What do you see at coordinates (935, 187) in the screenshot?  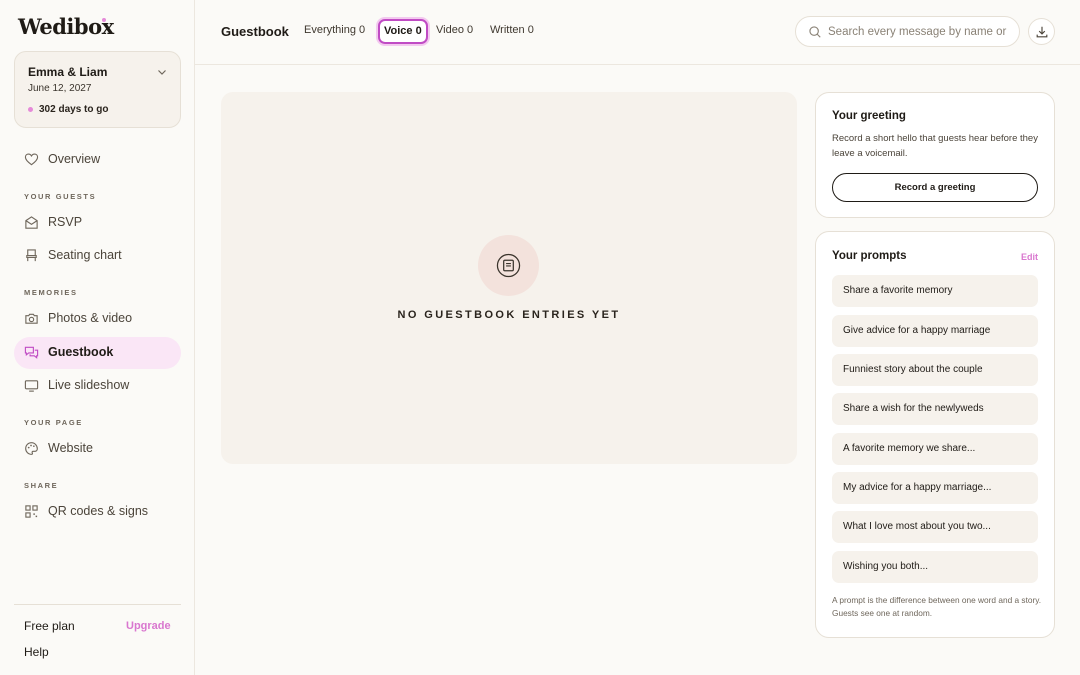 I see `record-greeting-button: Record a greeting` at bounding box center [935, 187].